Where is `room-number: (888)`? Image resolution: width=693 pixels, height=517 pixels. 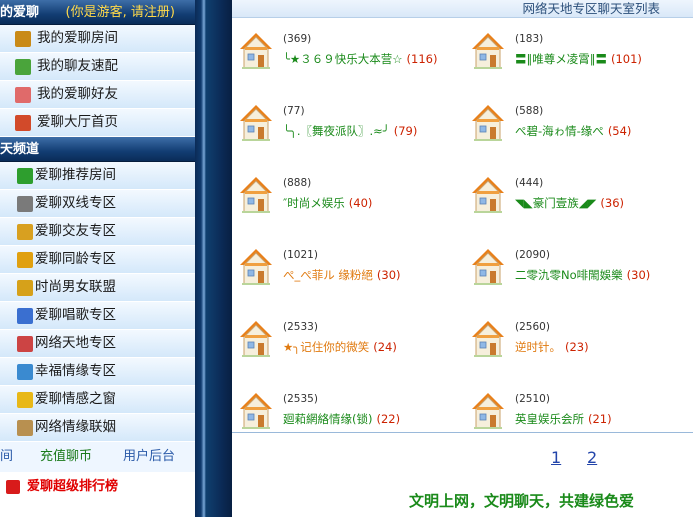 room-number: (888) is located at coordinates (297, 183).